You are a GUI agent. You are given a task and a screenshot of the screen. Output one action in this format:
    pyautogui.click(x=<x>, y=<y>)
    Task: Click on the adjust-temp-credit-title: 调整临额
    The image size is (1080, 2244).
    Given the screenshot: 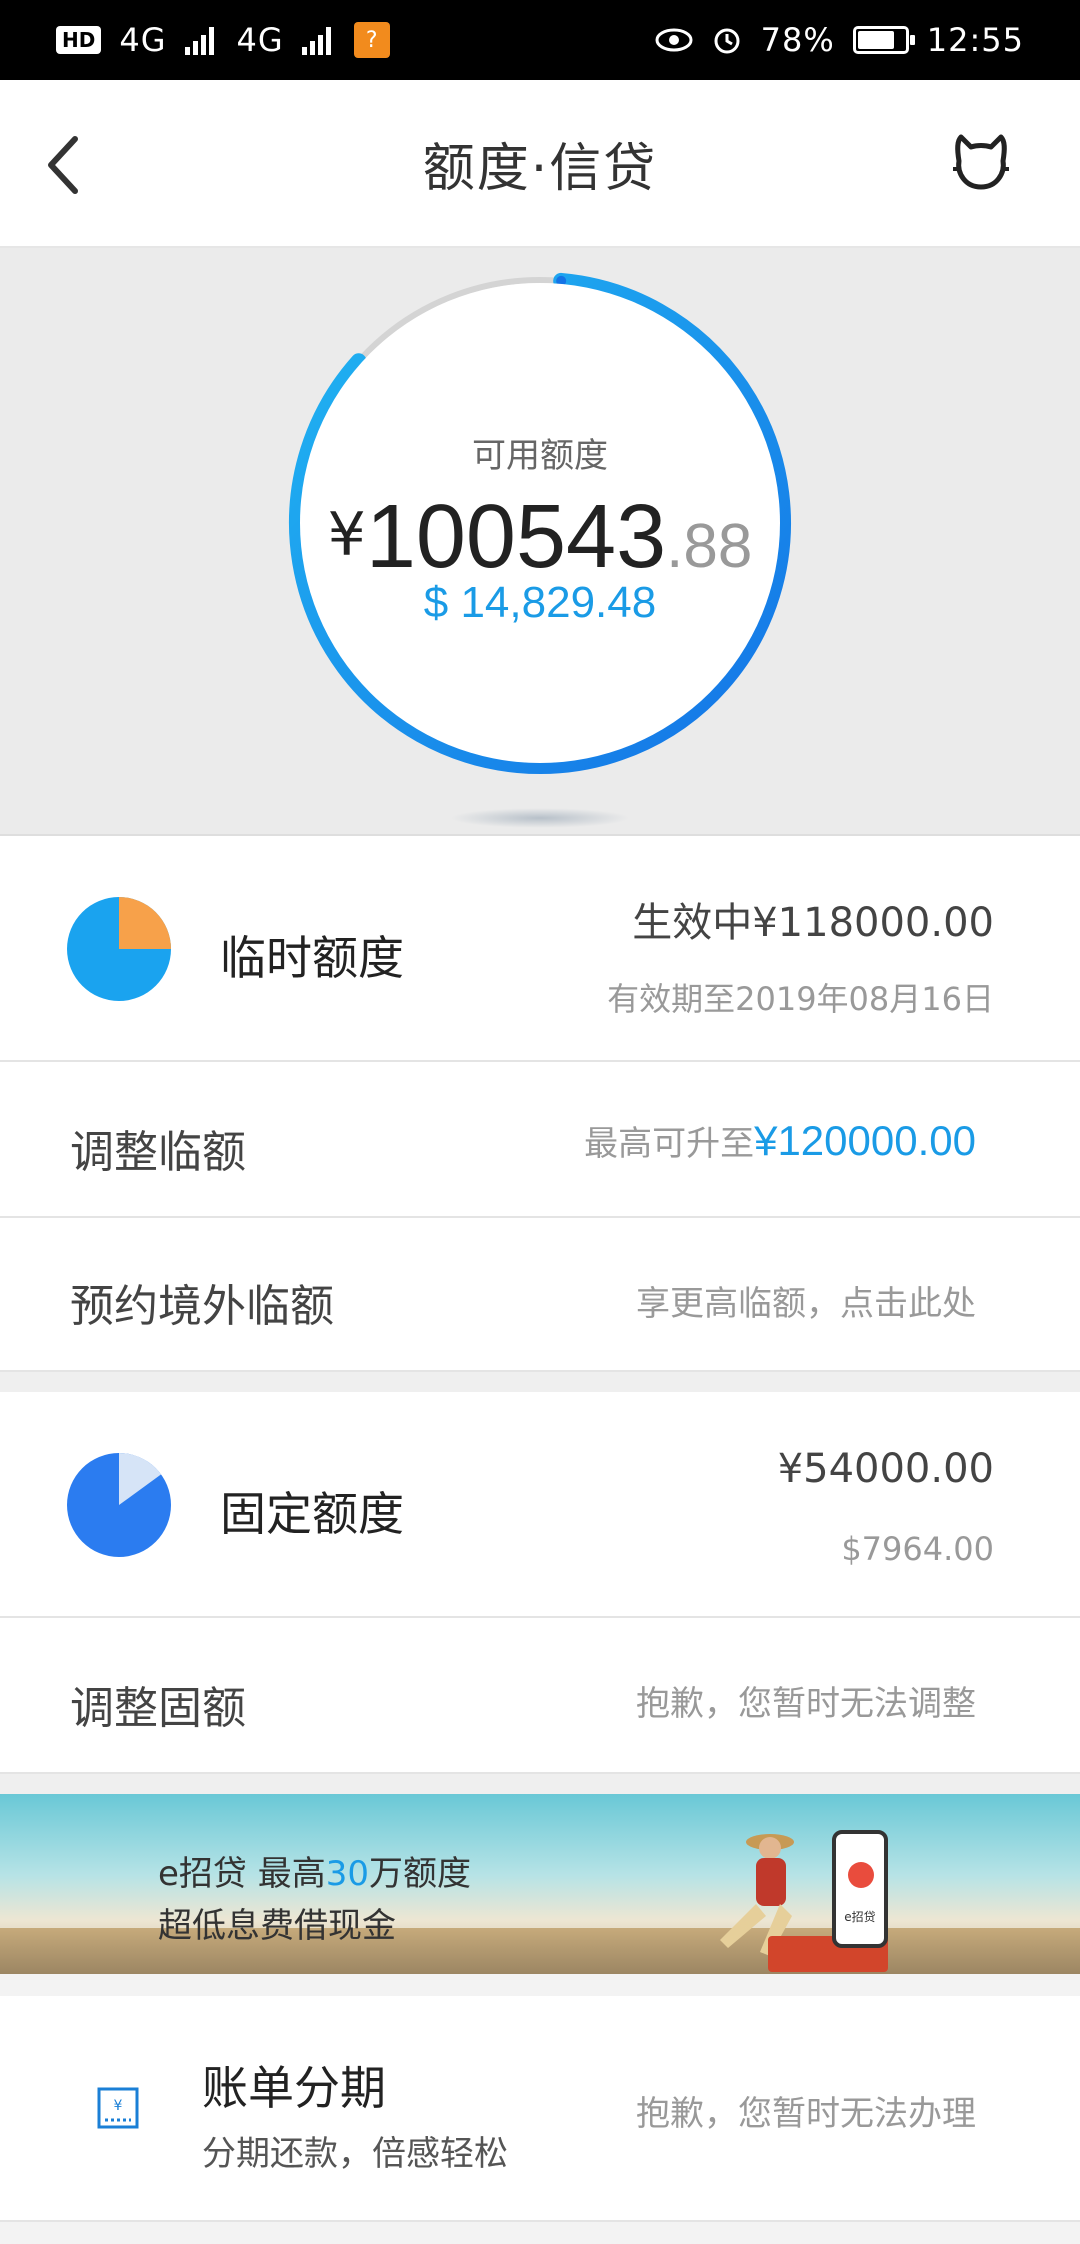 What is the action you would take?
    pyautogui.click(x=158, y=1152)
    